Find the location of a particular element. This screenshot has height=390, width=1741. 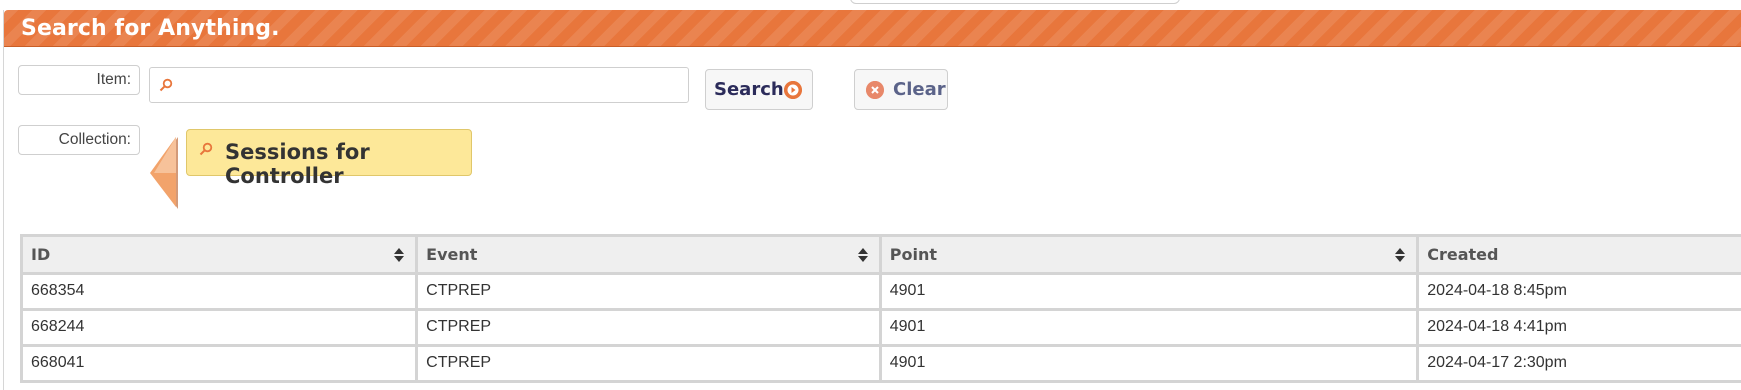

table-row: 668041 CTPREP 4901 2024-04-17 2:30pm is located at coordinates (882, 364).